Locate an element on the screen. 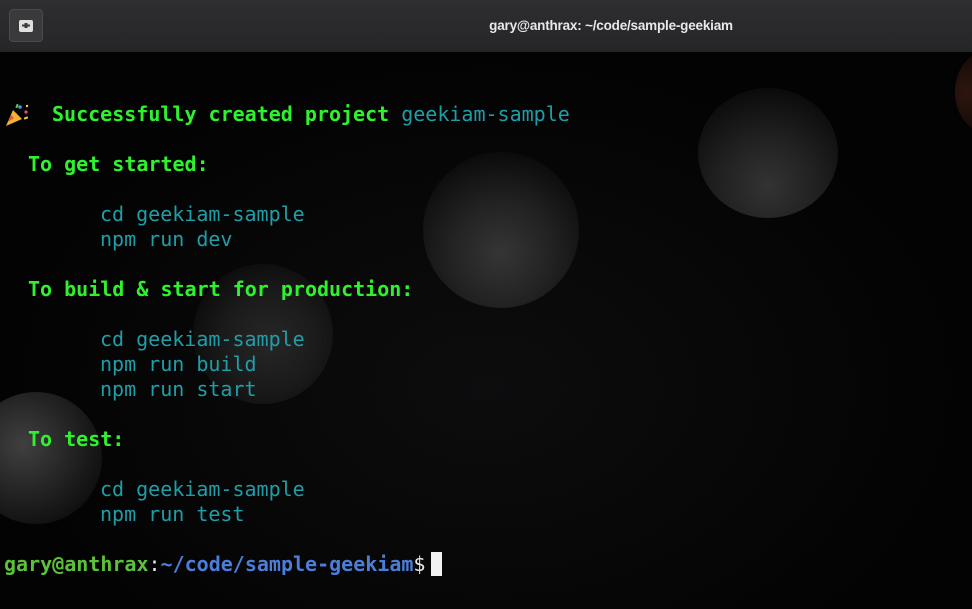 This screenshot has height=609, width=972. command-line: npm run start is located at coordinates (178, 389).